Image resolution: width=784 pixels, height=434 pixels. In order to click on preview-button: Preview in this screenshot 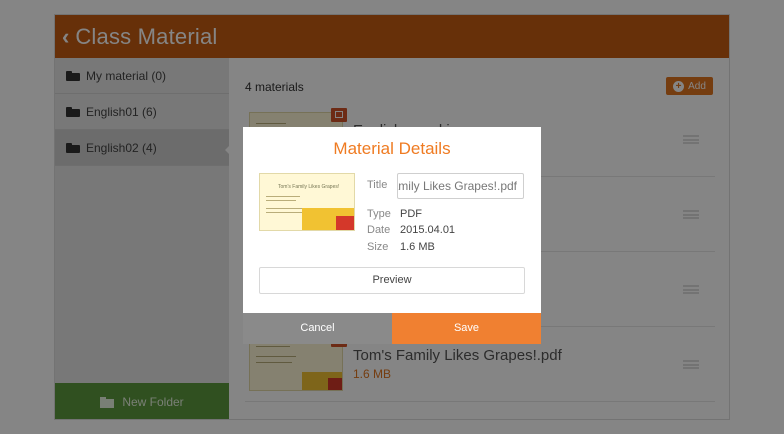, I will do `click(392, 280)`.